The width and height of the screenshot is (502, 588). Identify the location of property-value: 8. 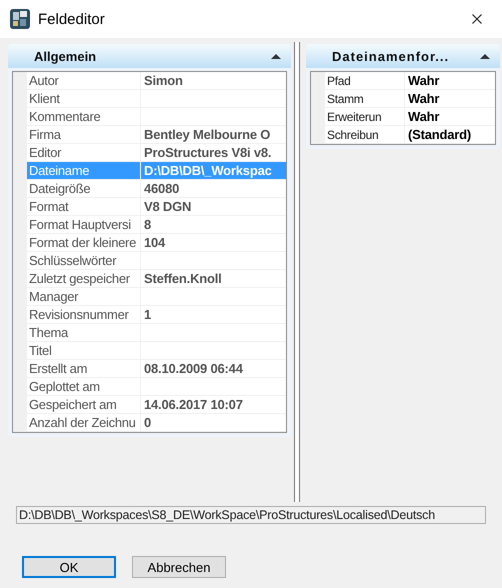
(213, 225).